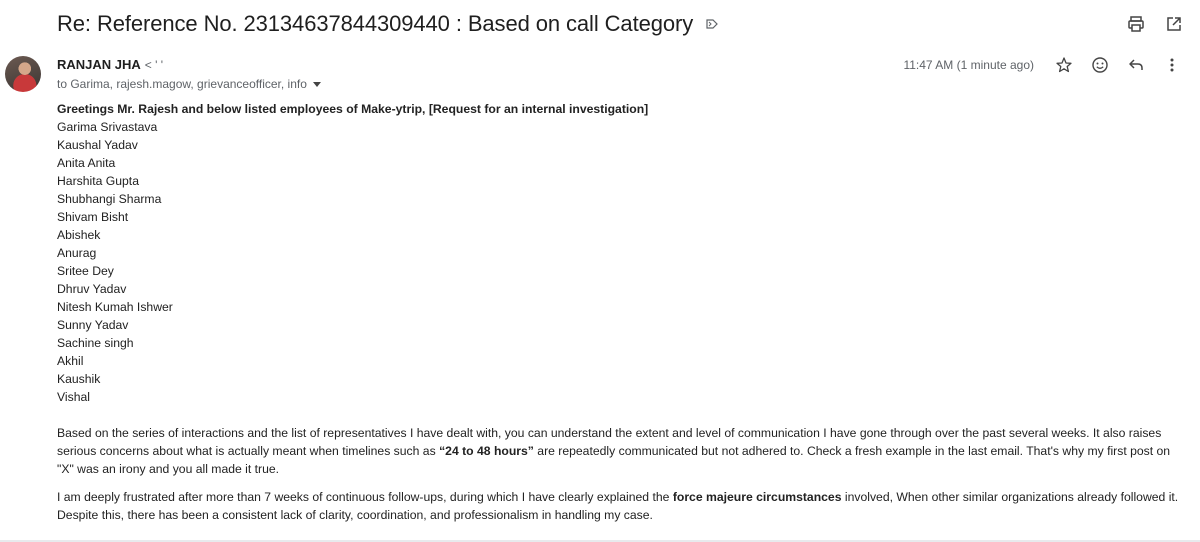  What do you see at coordinates (115, 307) in the screenshot?
I see `list-item: Nitesh Kumah Ishwer` at bounding box center [115, 307].